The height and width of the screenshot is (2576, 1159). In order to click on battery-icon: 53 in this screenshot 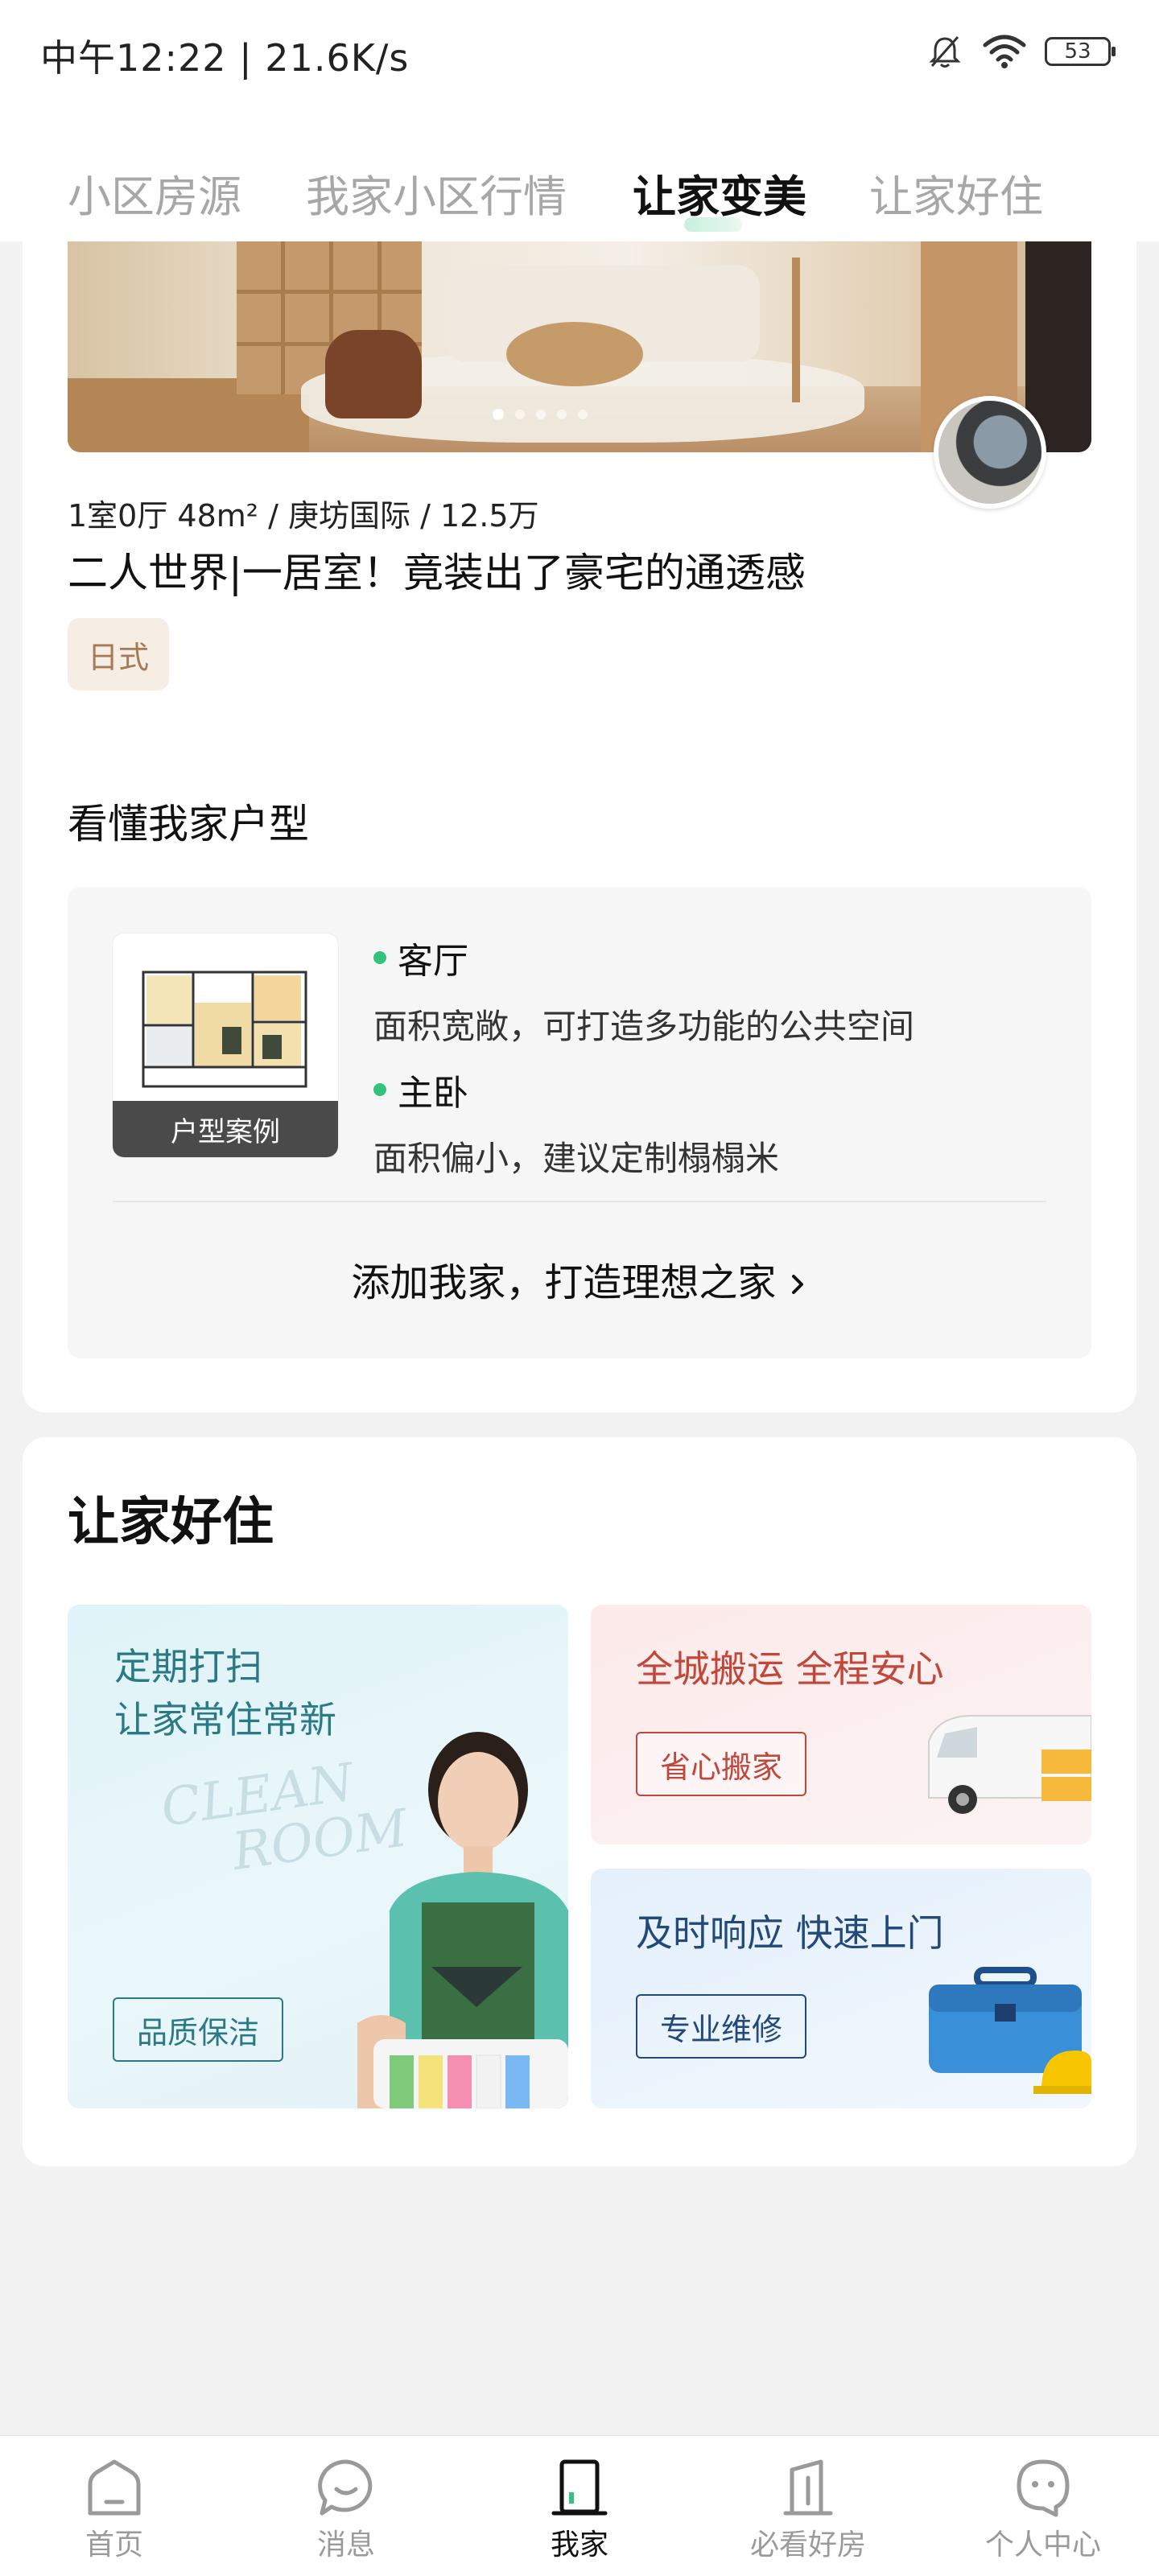, I will do `click(1080, 51)`.